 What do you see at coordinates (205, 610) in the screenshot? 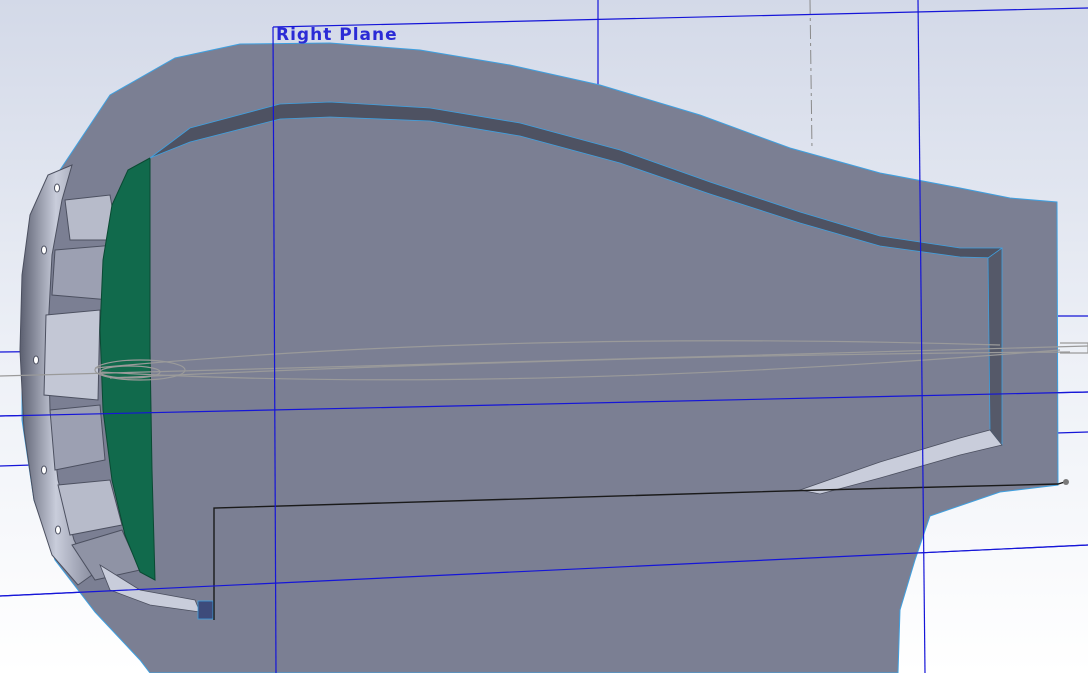
I see `lower-notch` at bounding box center [205, 610].